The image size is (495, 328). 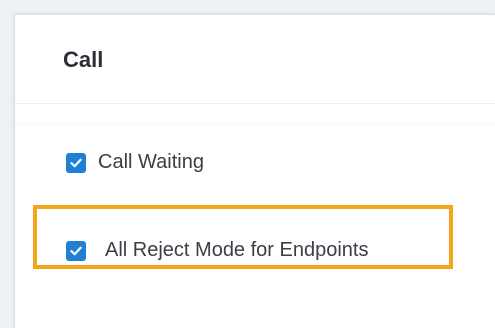 I want to click on checkmark-icon, so click(x=76, y=162).